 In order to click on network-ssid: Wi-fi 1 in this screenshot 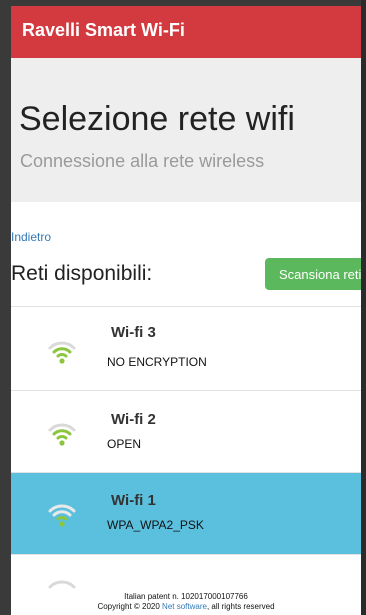, I will do `click(133, 500)`.